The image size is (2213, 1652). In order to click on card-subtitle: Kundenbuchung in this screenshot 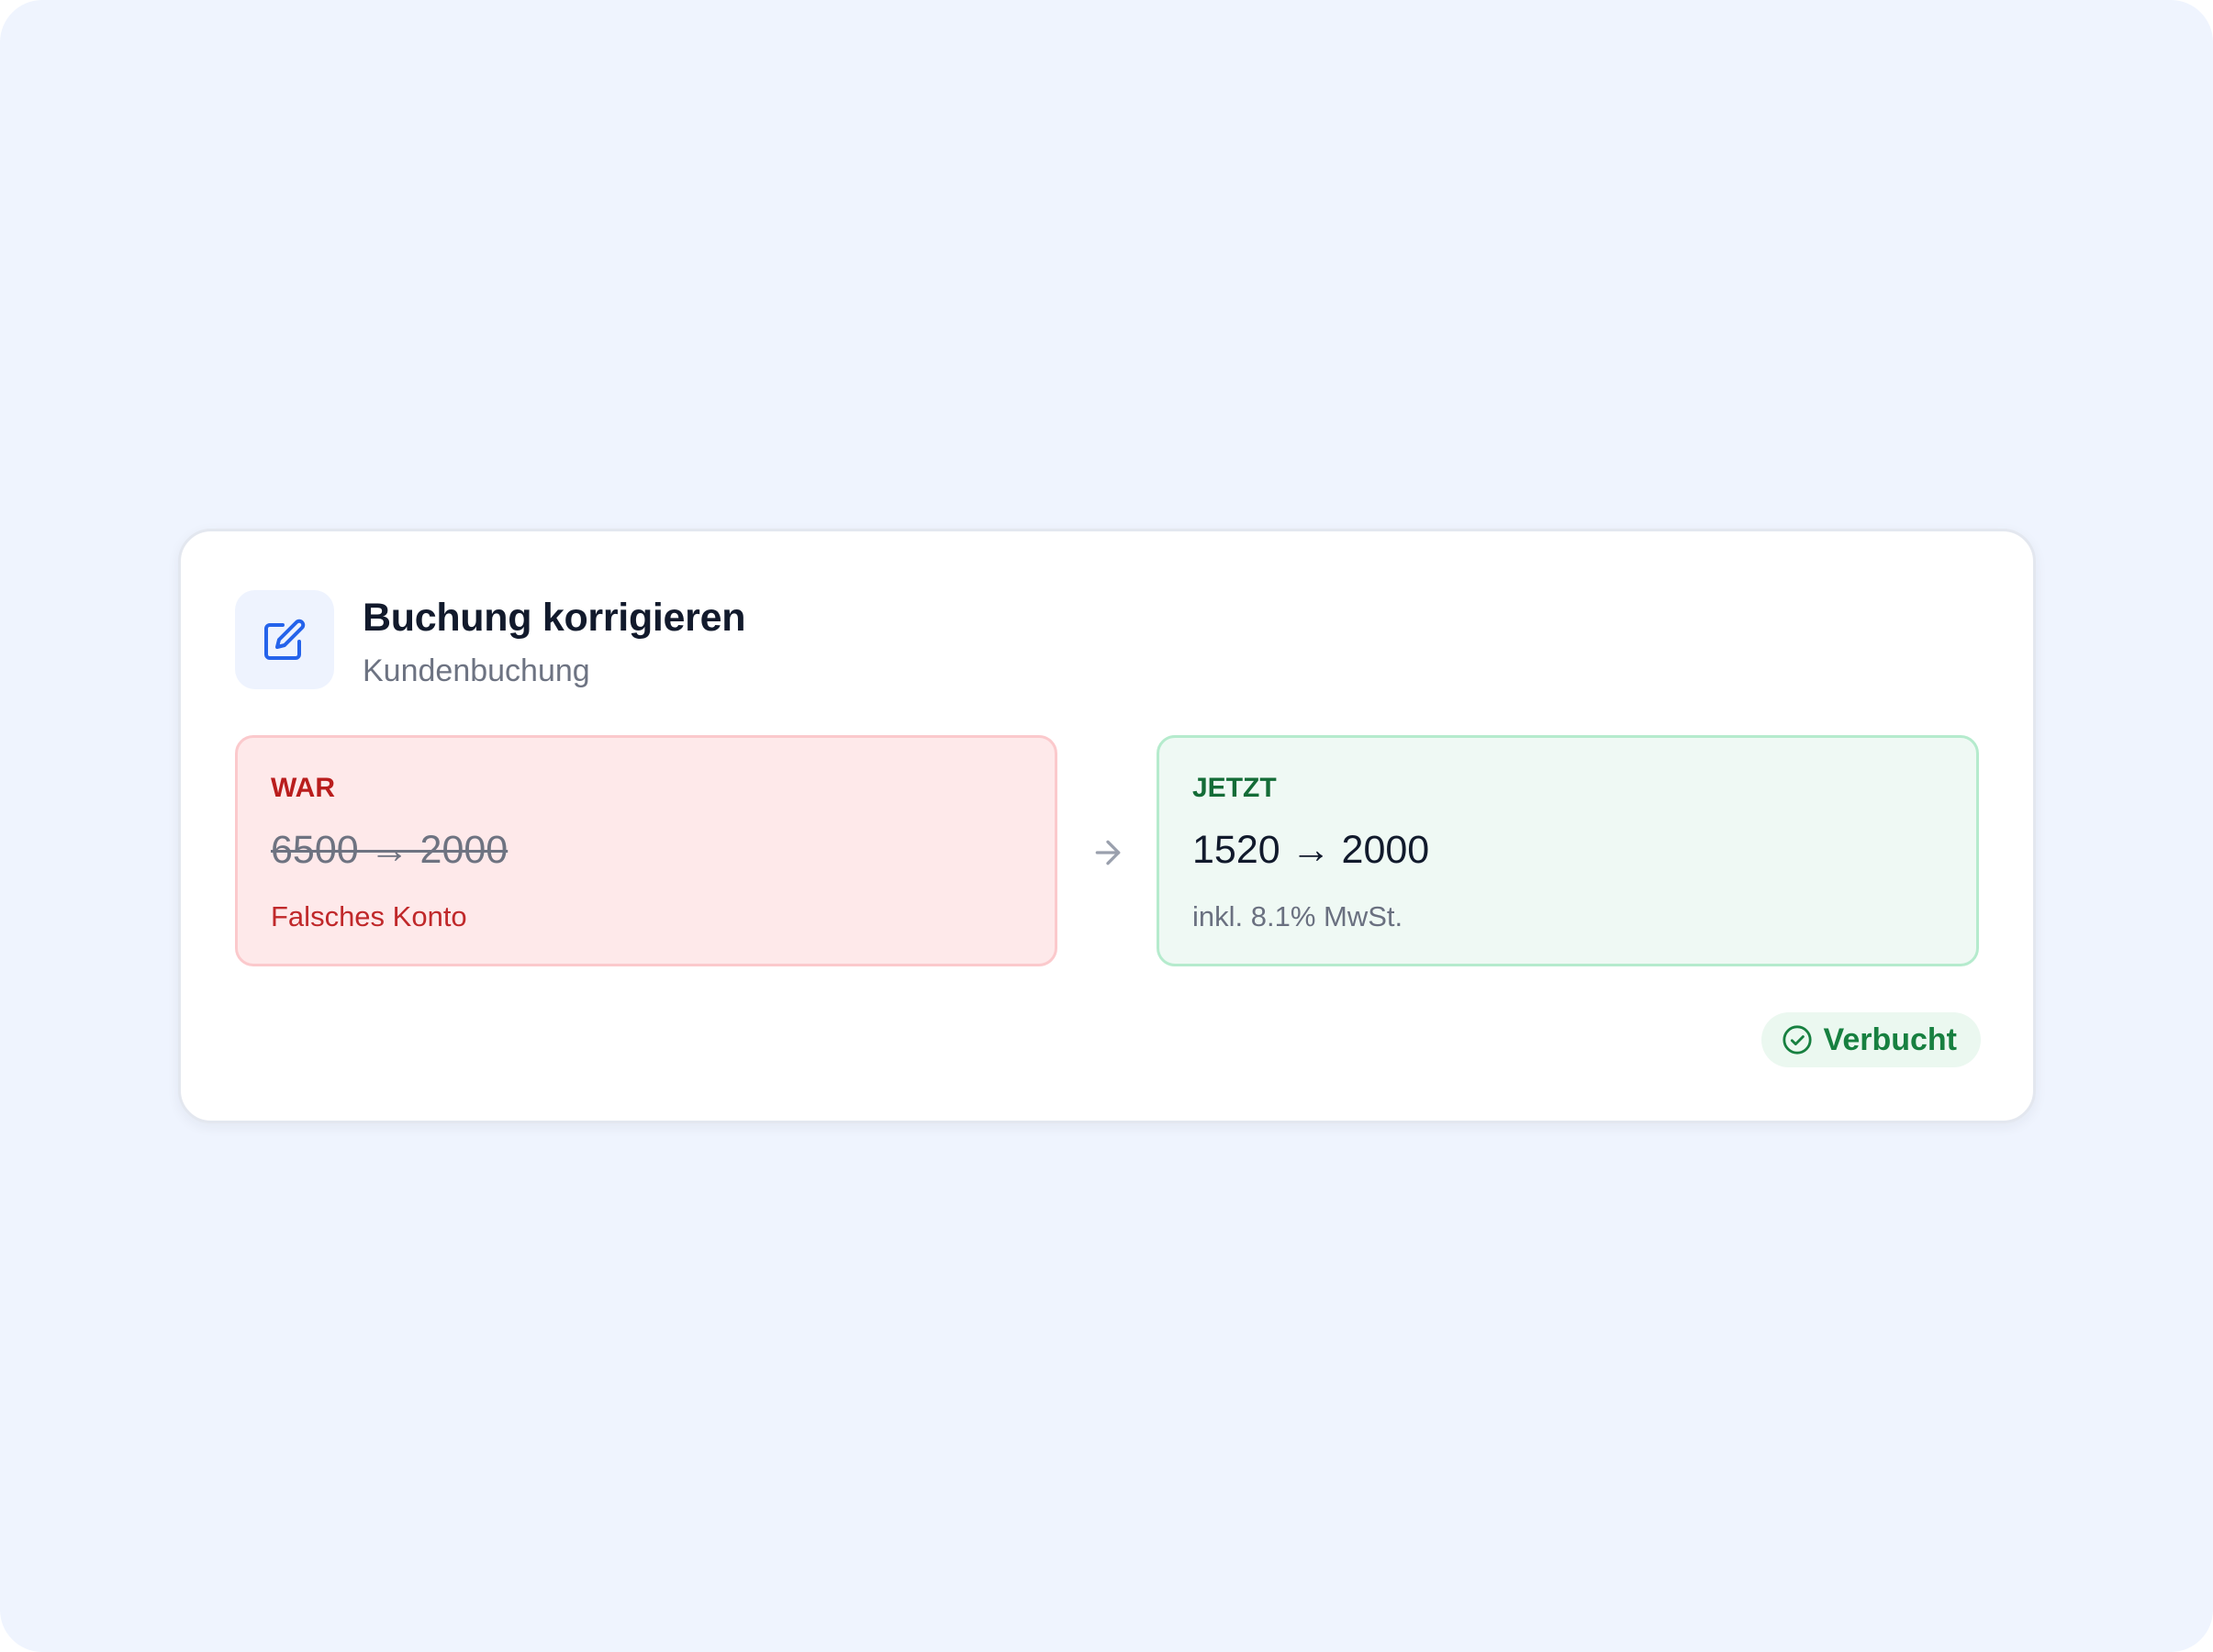, I will do `click(476, 671)`.